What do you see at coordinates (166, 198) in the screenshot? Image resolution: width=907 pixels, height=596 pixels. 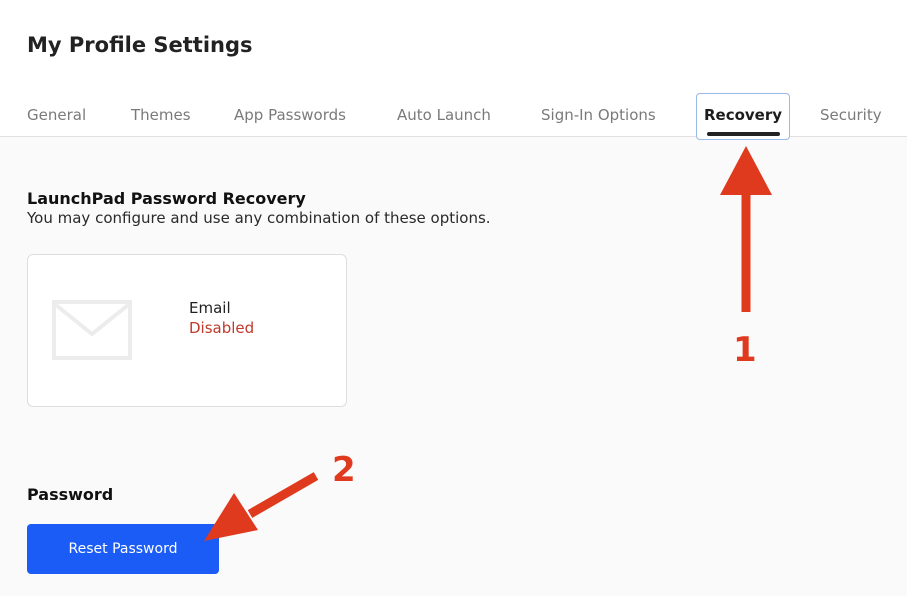 I see `recovery-heading: LaunchPad Password Recovery` at bounding box center [166, 198].